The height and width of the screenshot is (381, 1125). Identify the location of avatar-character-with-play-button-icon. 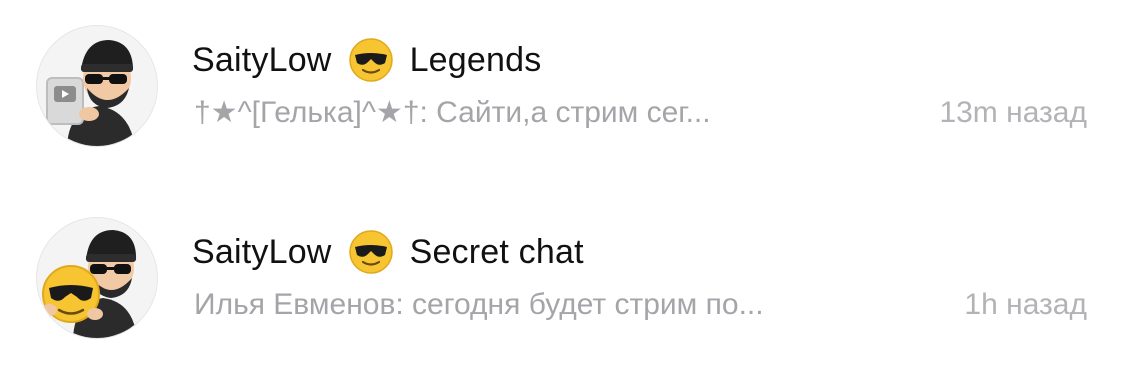
(97, 86).